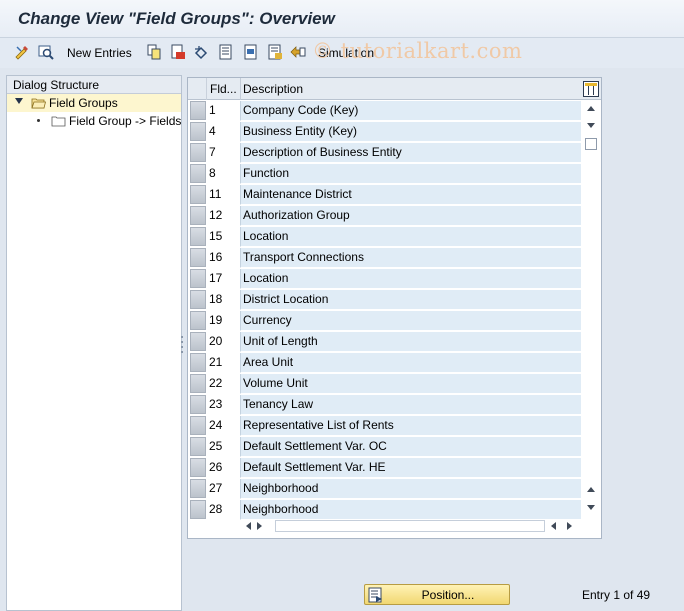 This screenshot has height=611, width=684. I want to click on cell-description: District Location, so click(410, 300).